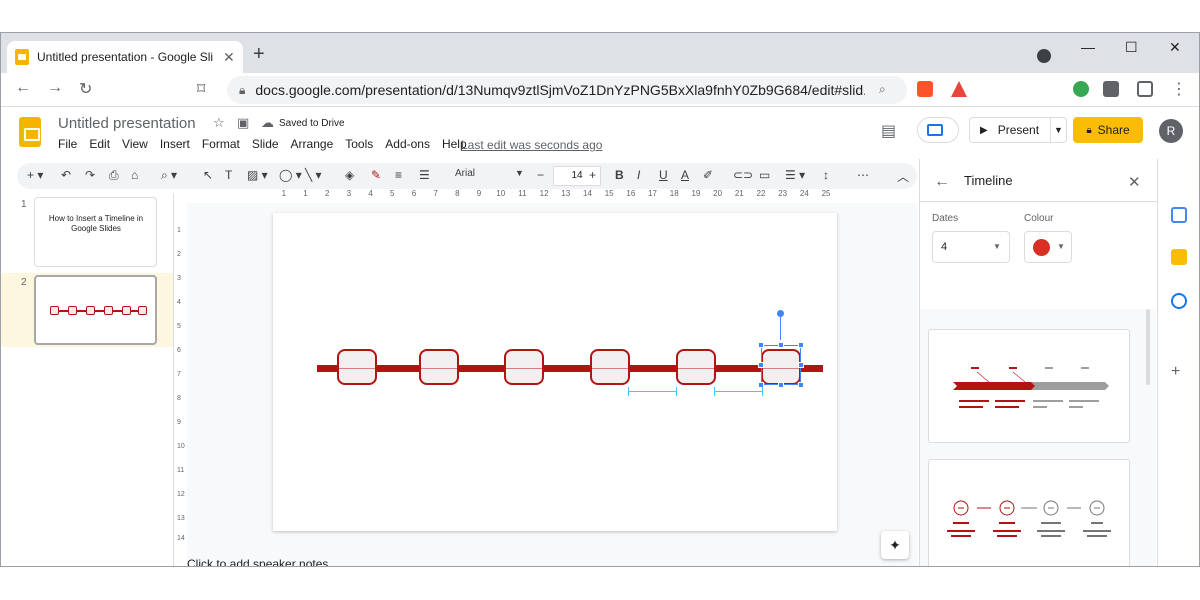  What do you see at coordinates (925, 89) in the screenshot?
I see `brave-shield-icon` at bounding box center [925, 89].